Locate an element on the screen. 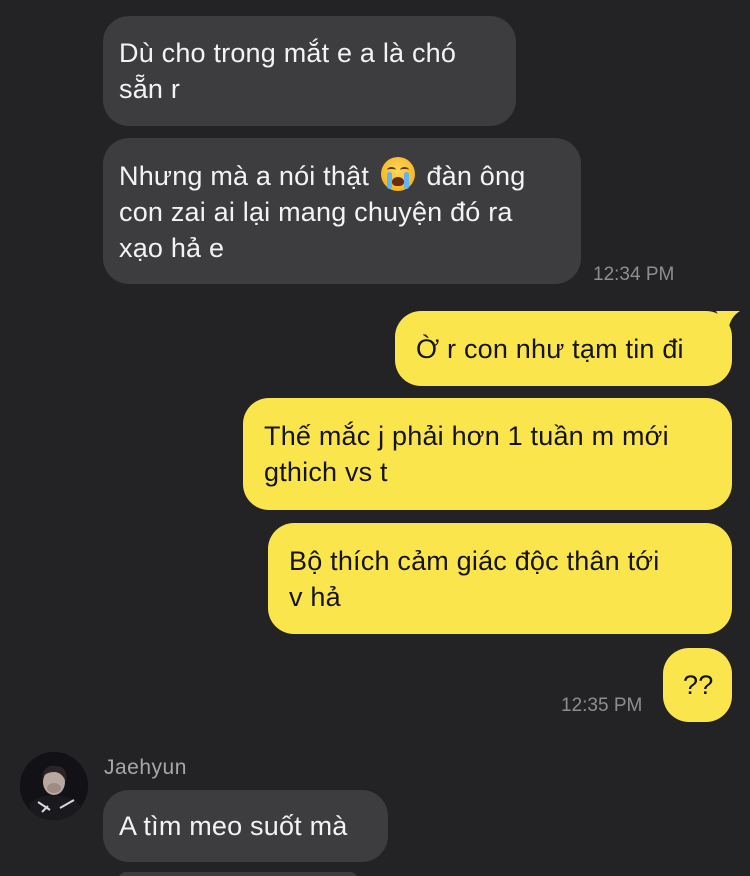 The image size is (750, 876). message-bubble-incoming-partial is located at coordinates (238, 874).